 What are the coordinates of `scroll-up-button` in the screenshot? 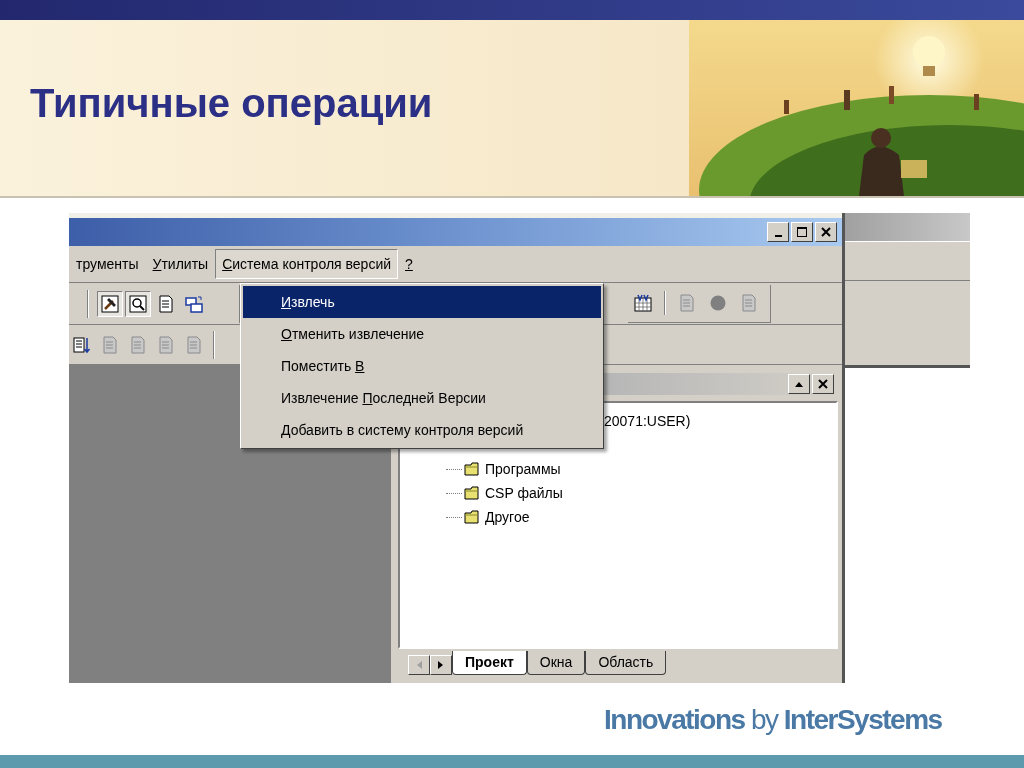 It's located at (799, 384).